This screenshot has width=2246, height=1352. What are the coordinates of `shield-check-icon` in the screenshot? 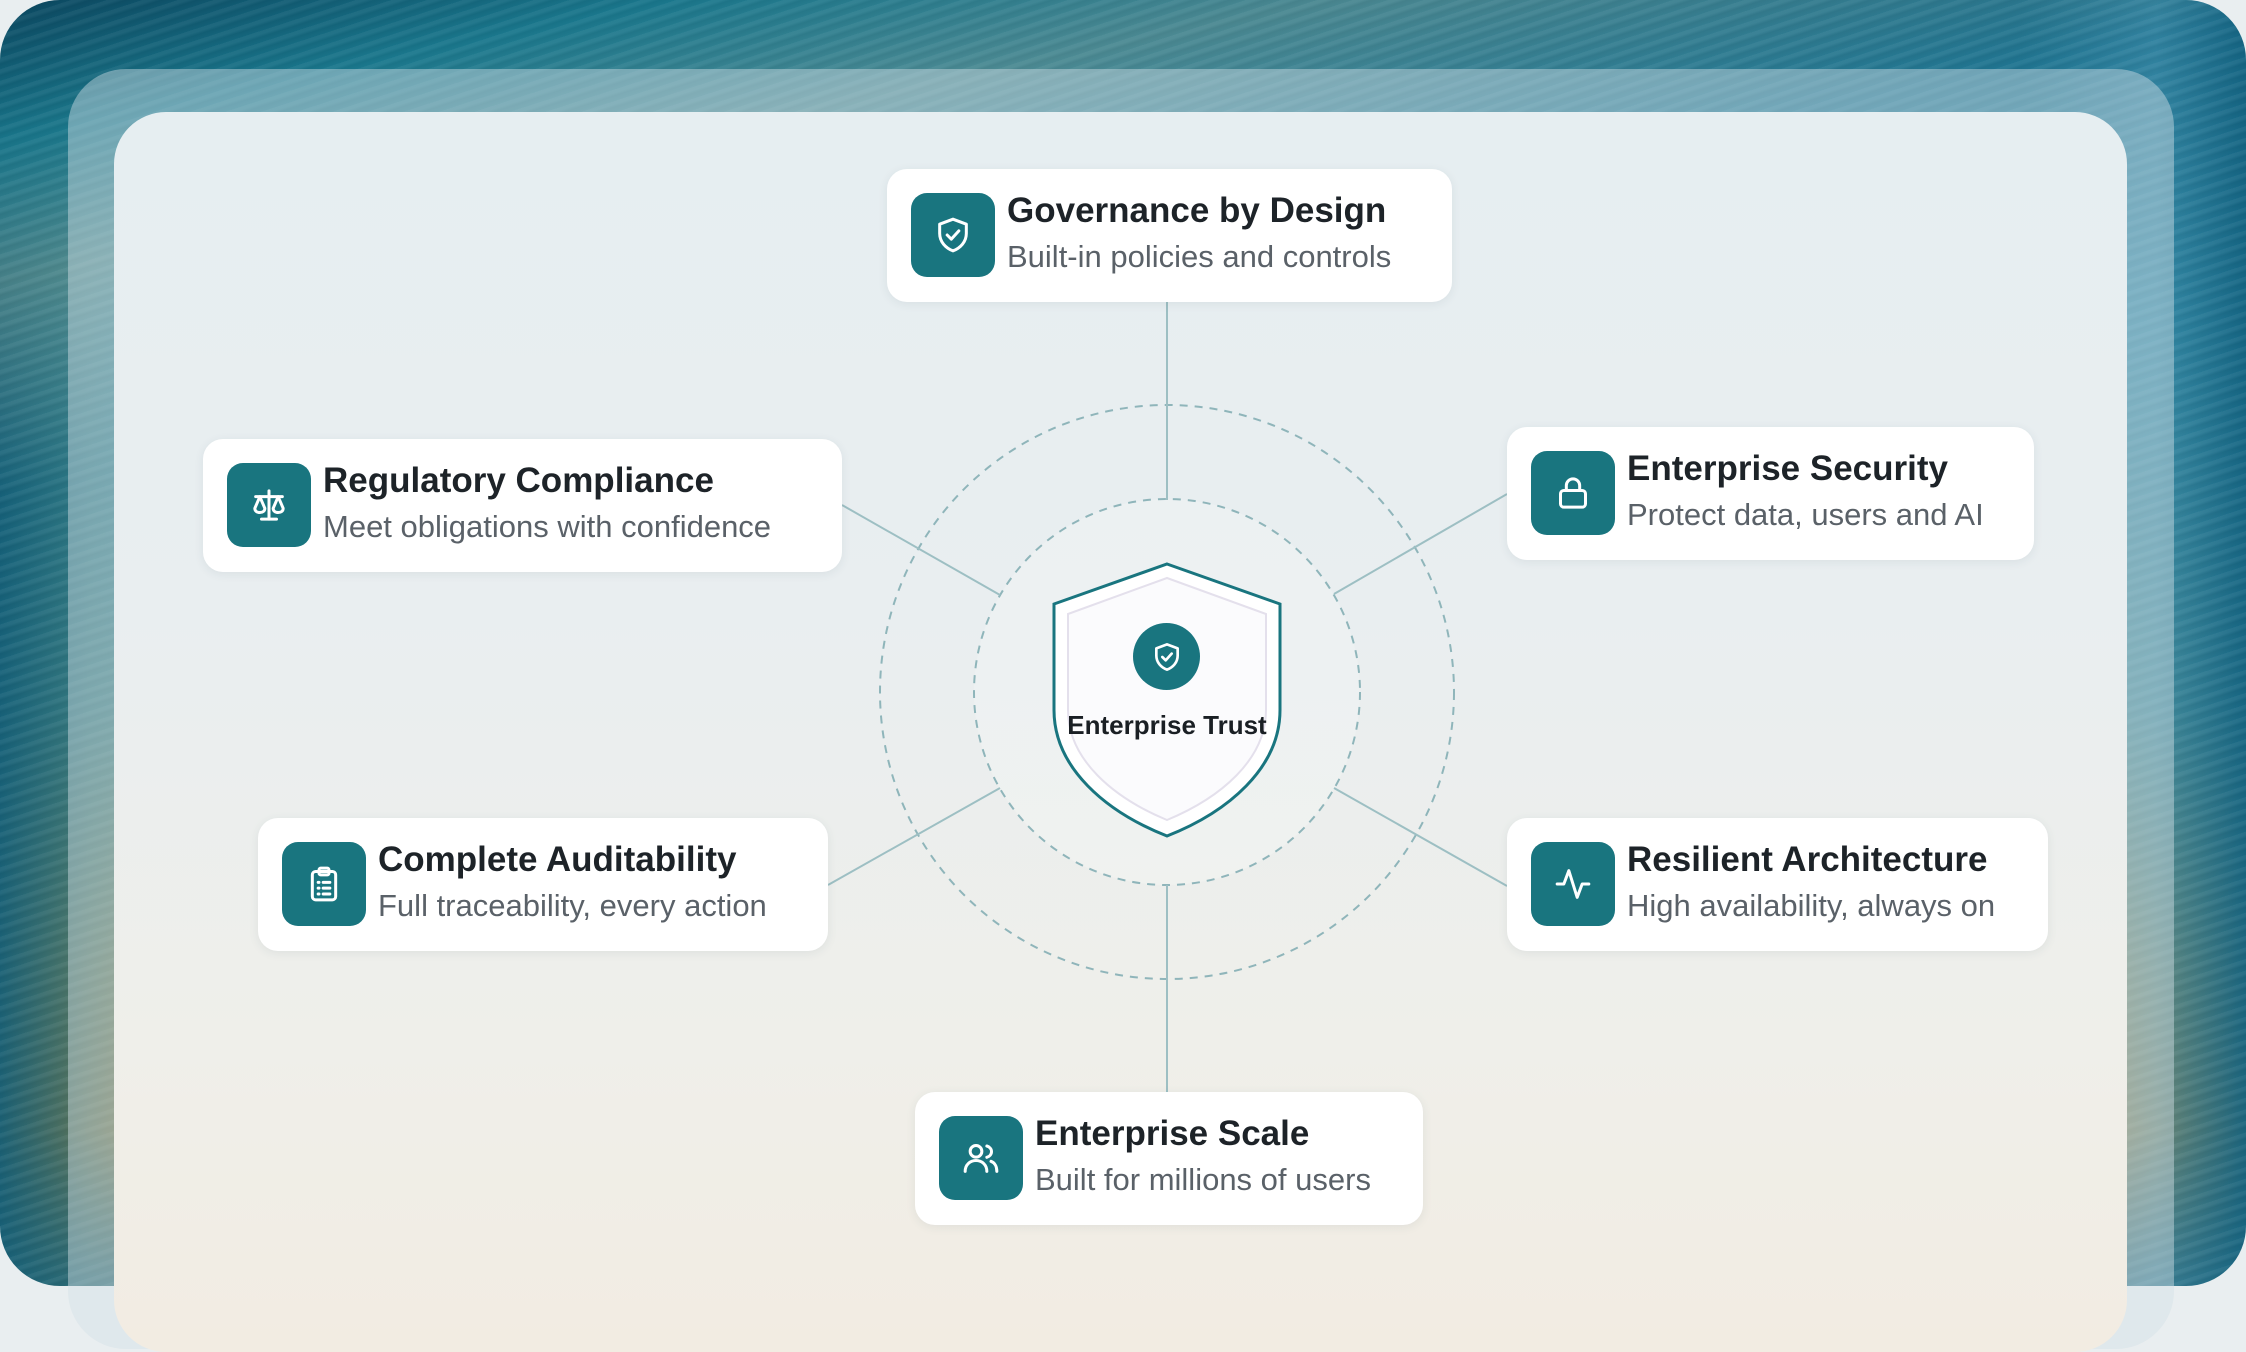 It's located at (953, 235).